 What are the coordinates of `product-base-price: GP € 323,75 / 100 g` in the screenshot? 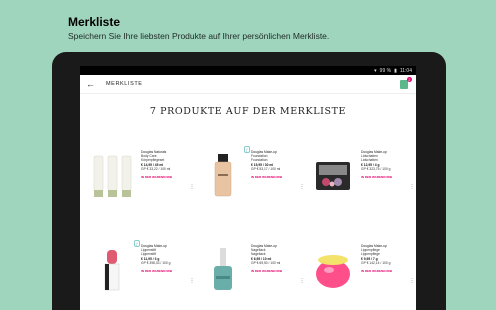 It's located at (376, 168).